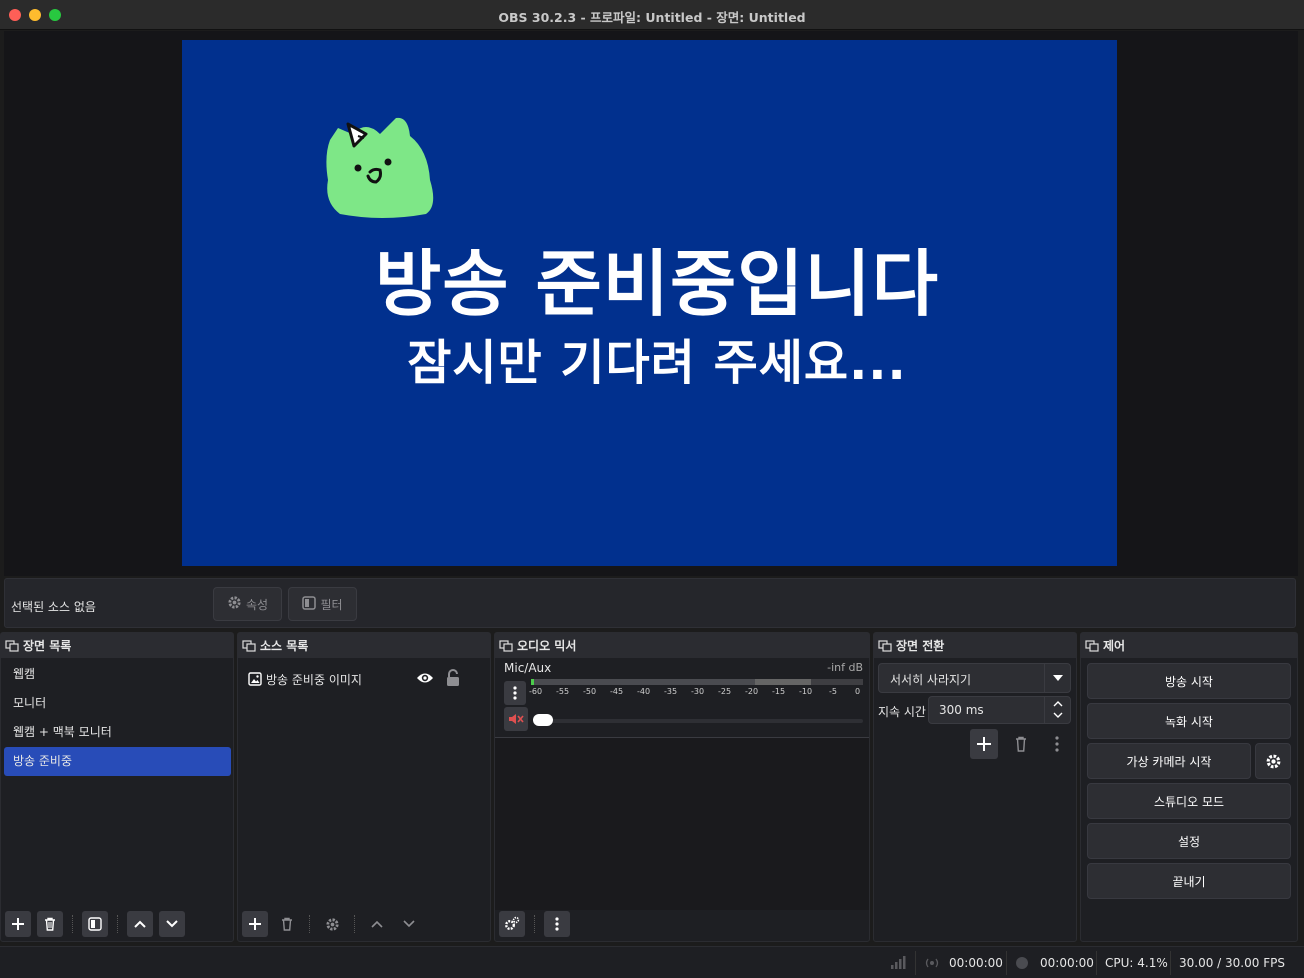 Image resolution: width=1304 pixels, height=978 pixels. Describe the element at coordinates (1189, 841) in the screenshot. I see `settings-button: 설정` at that location.